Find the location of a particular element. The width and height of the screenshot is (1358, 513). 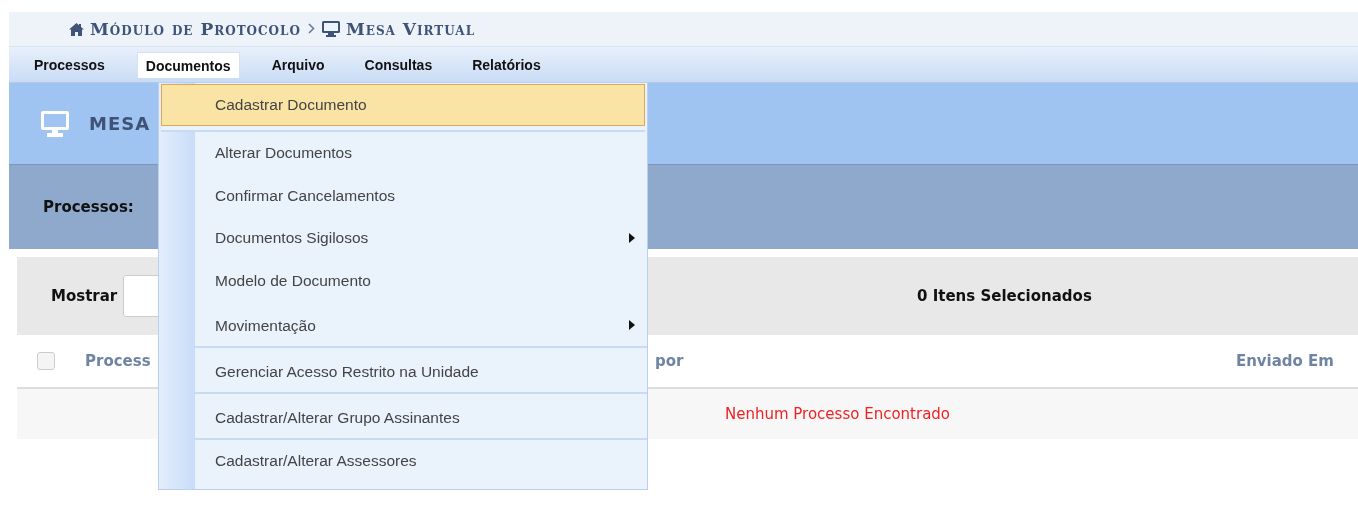

home-icon is located at coordinates (76, 29).